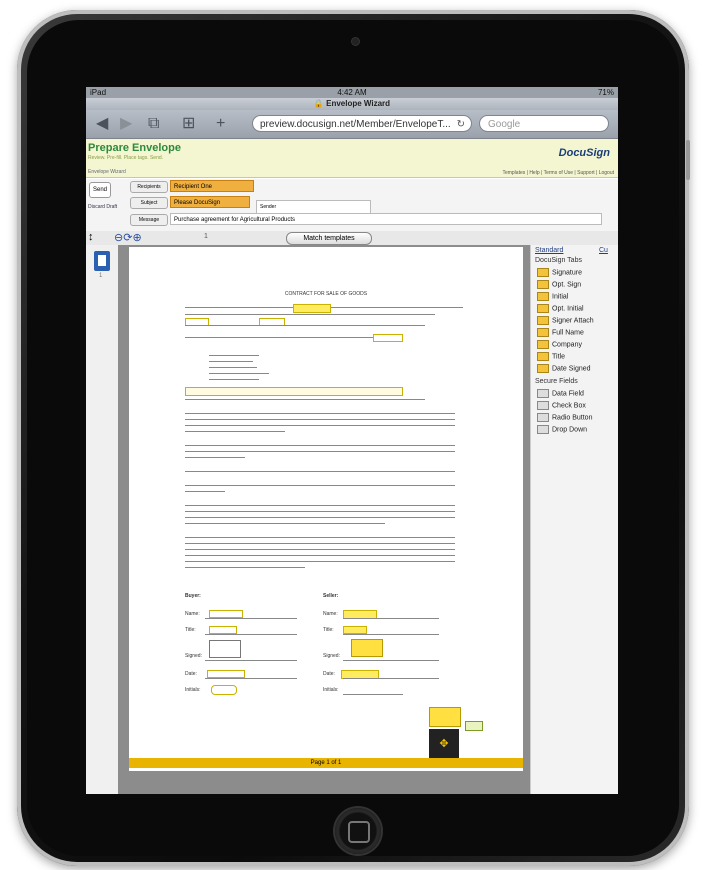  I want to click on buyer-name-tag, so click(226, 614).